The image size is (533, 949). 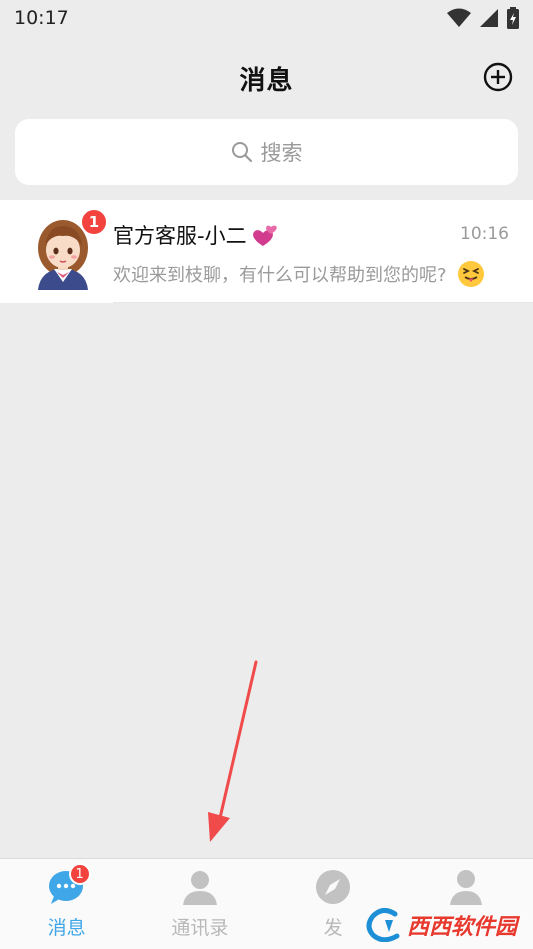 I want to click on chat-name-text: 官方客服-小二, so click(x=180, y=236).